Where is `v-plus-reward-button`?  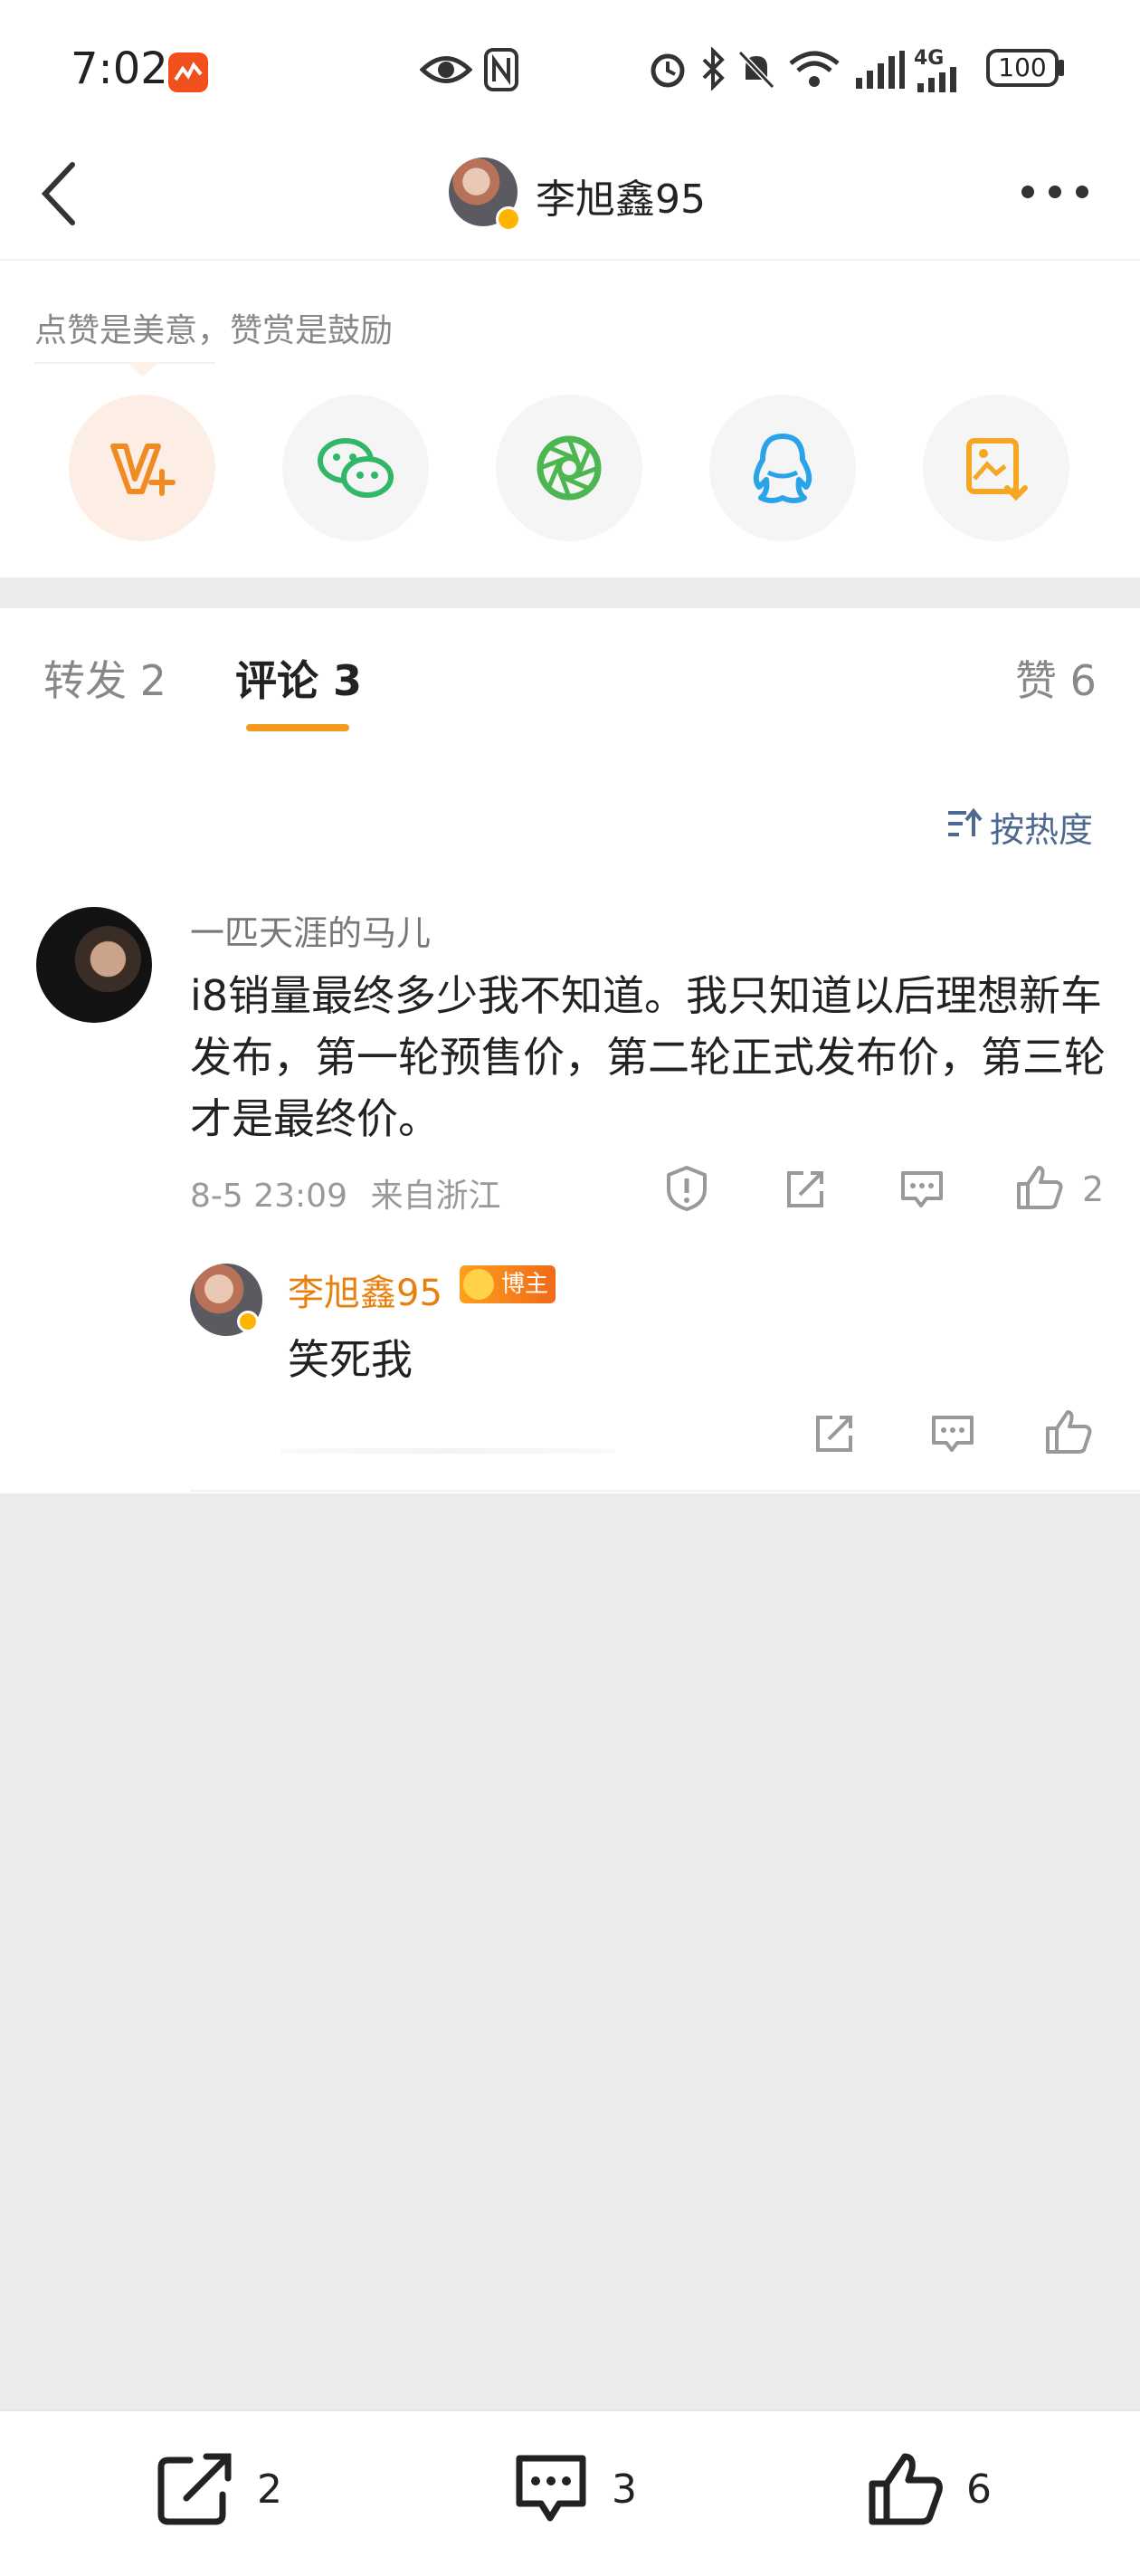
v-plus-reward-button is located at coordinates (142, 468).